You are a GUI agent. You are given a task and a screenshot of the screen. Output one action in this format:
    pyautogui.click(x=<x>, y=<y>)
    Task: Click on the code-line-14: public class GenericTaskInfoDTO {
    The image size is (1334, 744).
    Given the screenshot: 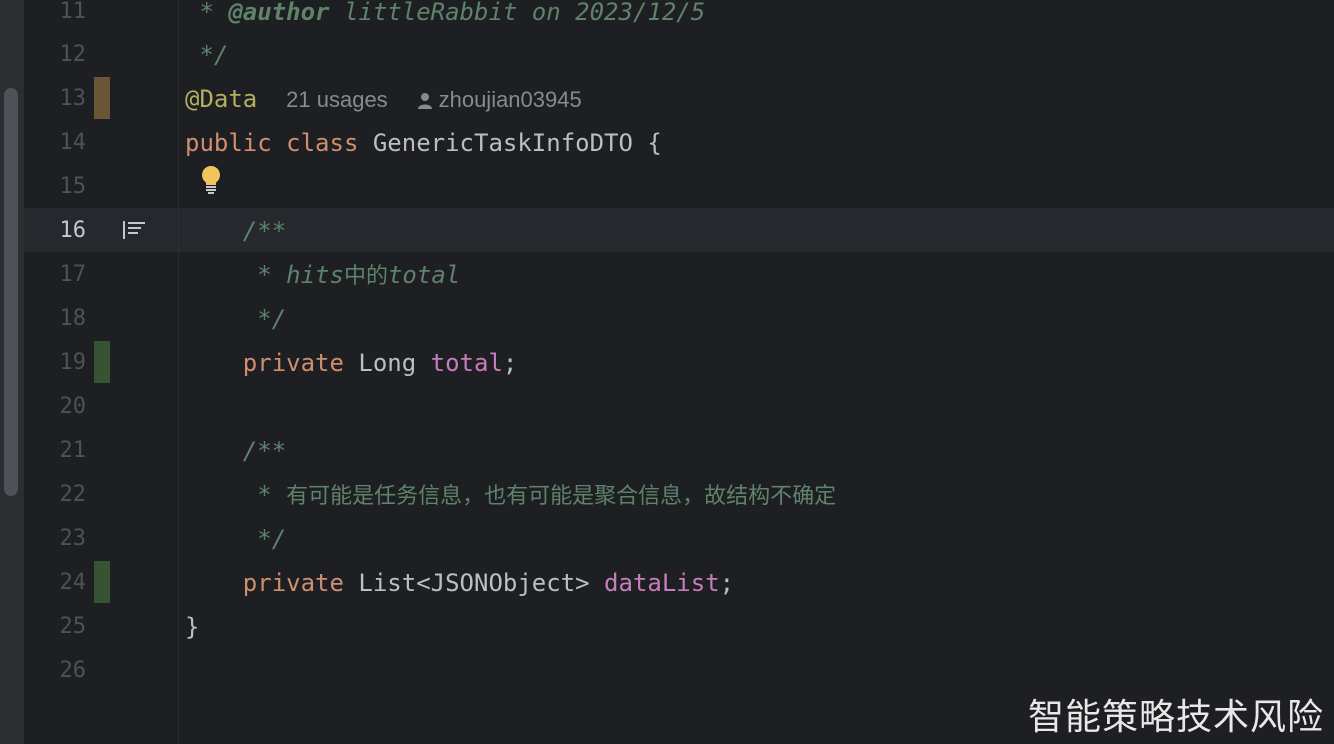 What is the action you would take?
    pyautogui.click(x=423, y=143)
    